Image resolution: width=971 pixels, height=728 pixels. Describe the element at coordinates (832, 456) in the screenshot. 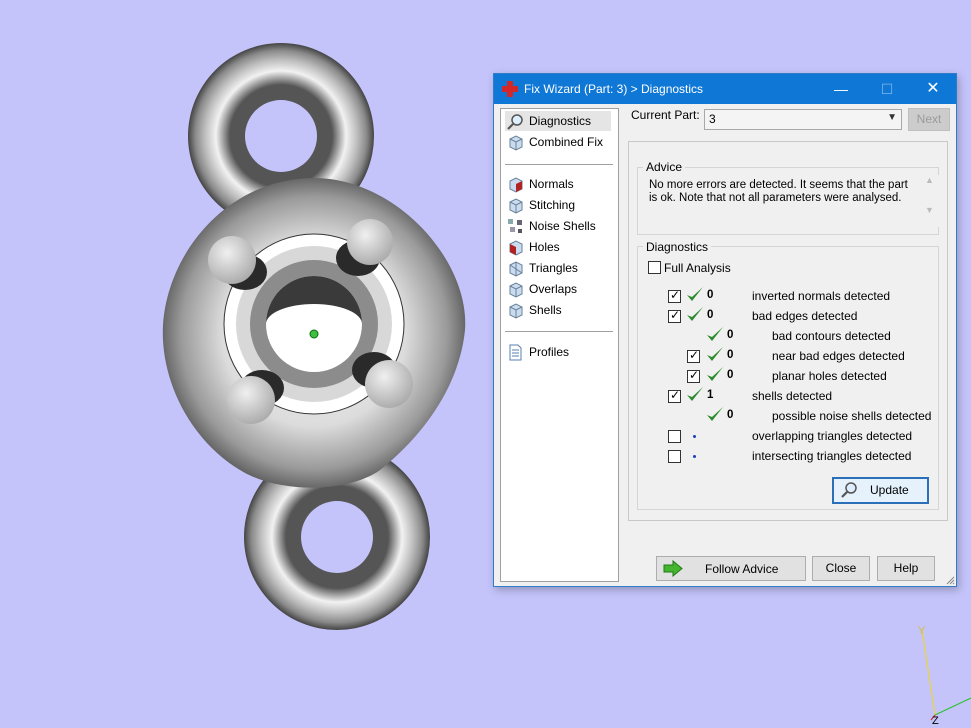

I see `diagnostic-label: intersecting triangles detected` at that location.